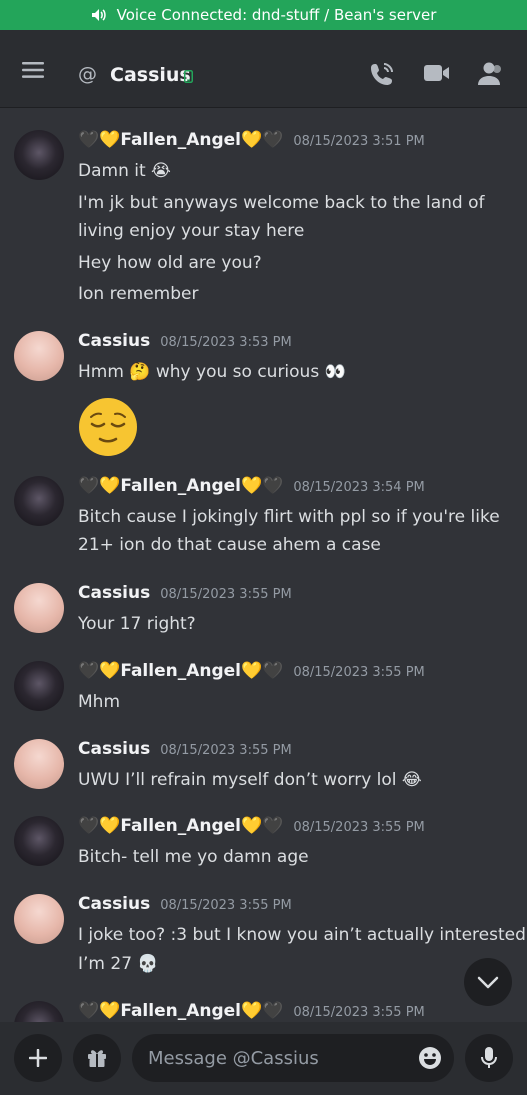  I want to click on voice-call-icon, so click(382, 74).